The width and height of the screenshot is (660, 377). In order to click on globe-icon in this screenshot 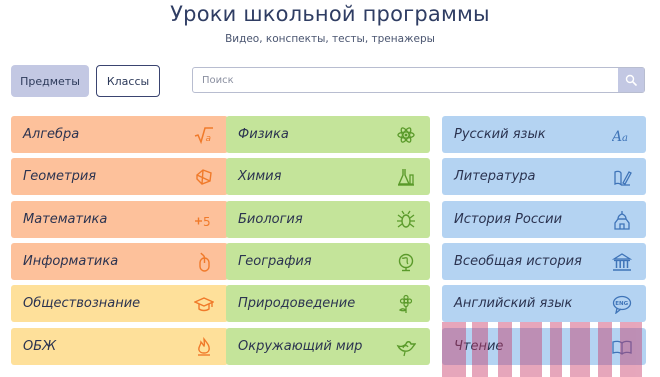, I will do `click(406, 262)`.